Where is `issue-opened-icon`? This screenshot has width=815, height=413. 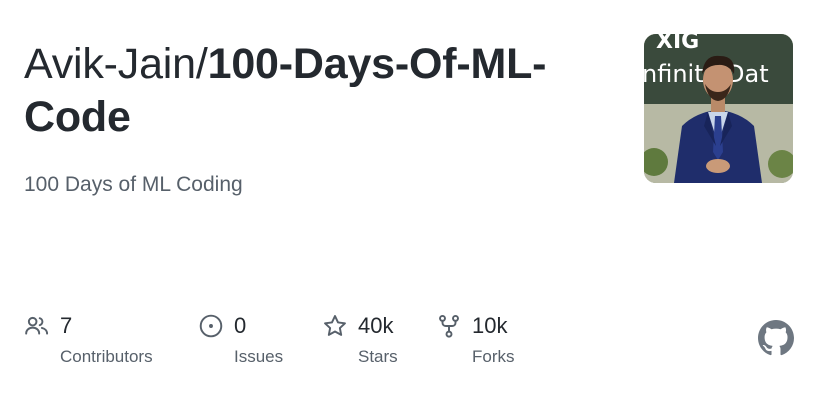 issue-opened-icon is located at coordinates (211, 326).